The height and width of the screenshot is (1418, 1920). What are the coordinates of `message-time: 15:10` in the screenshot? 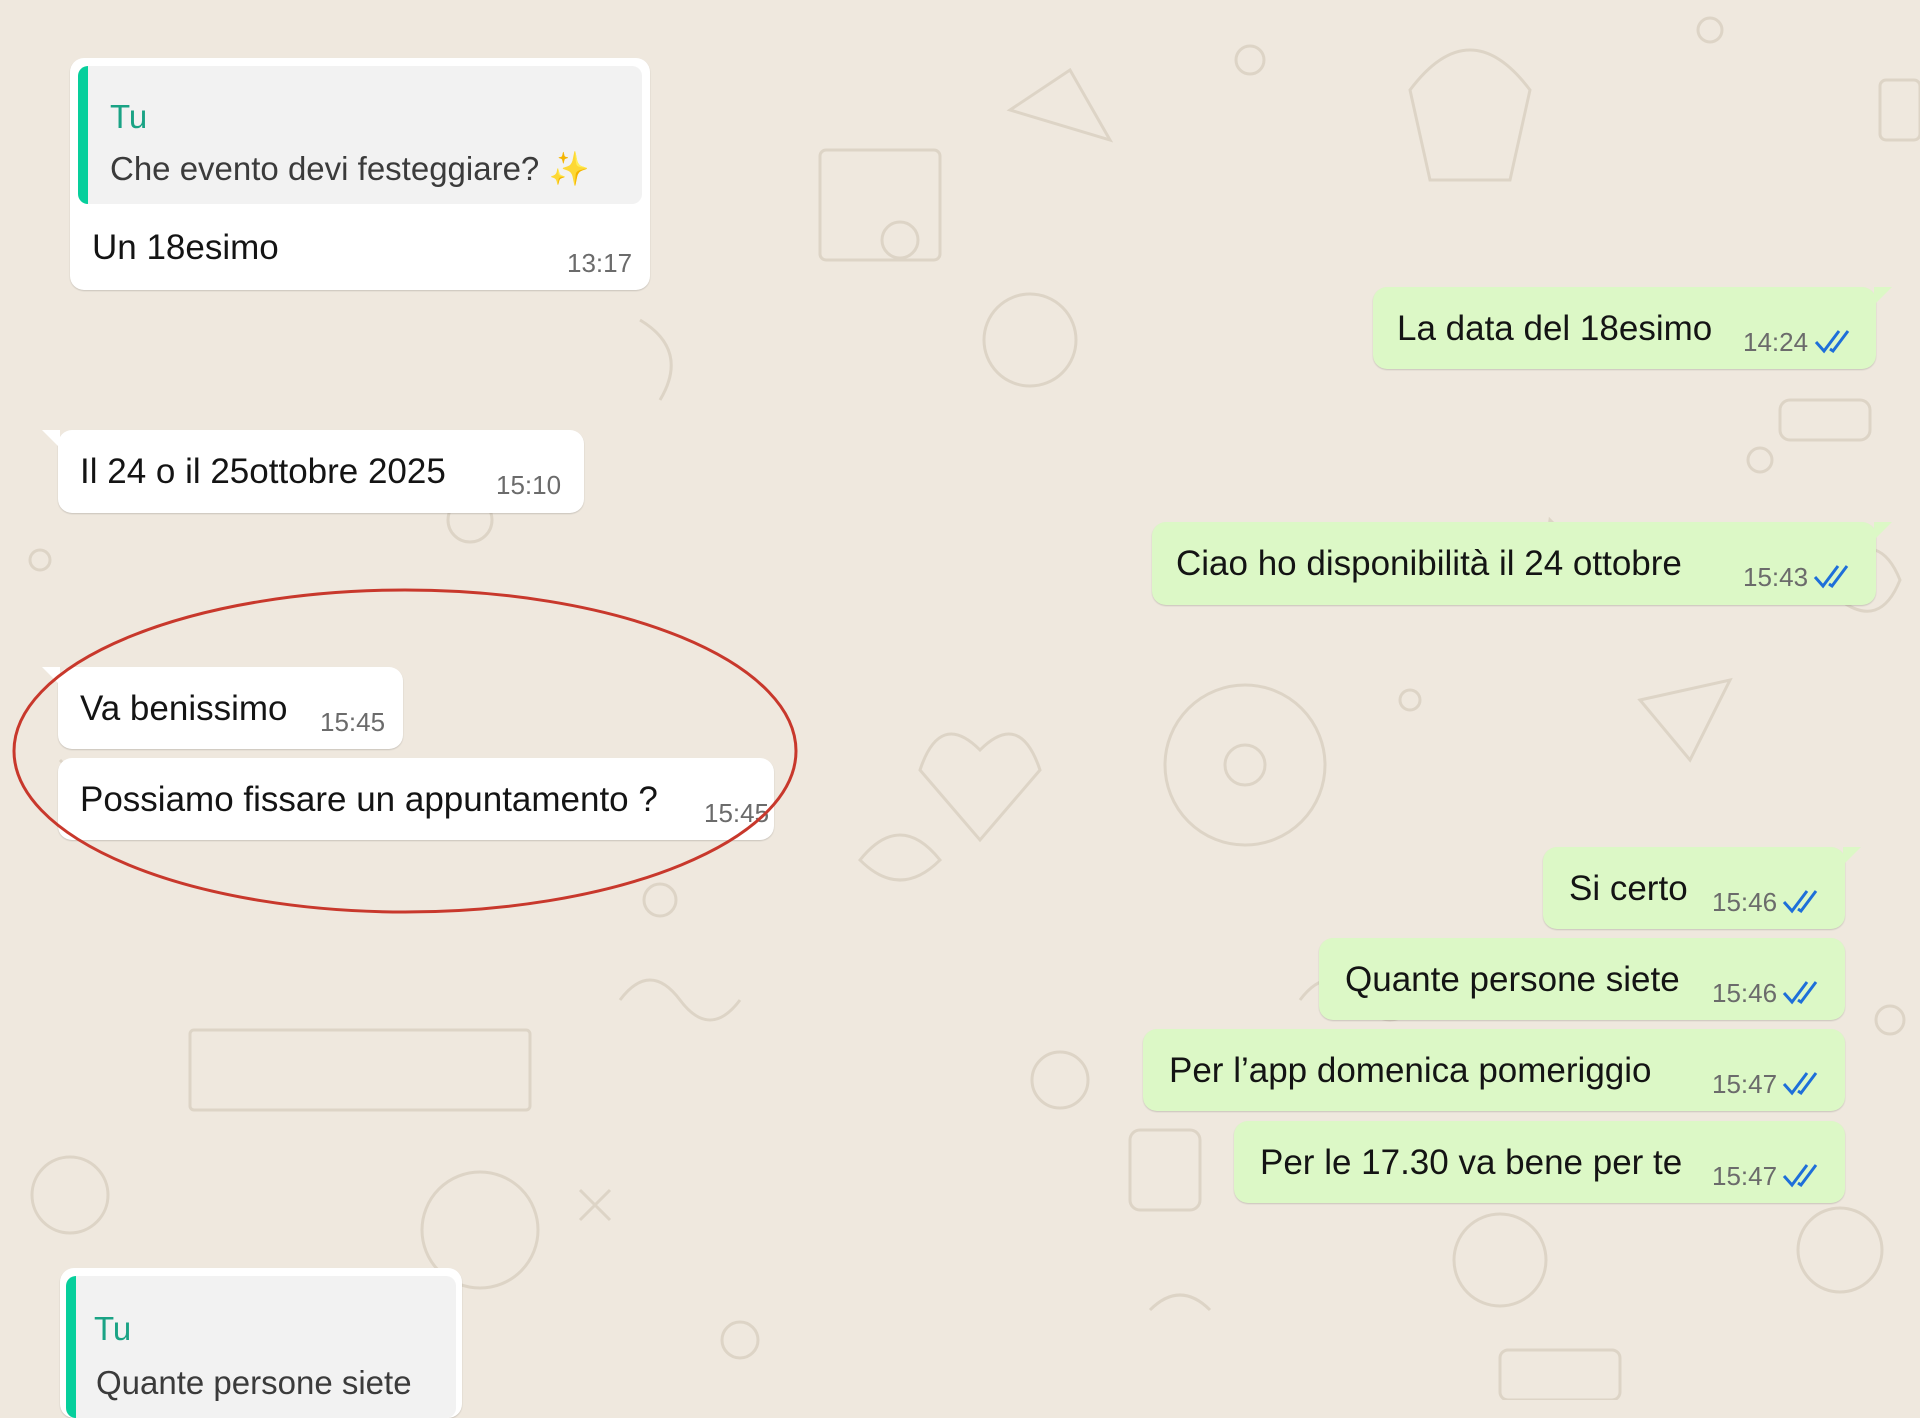 It's located at (529, 485).